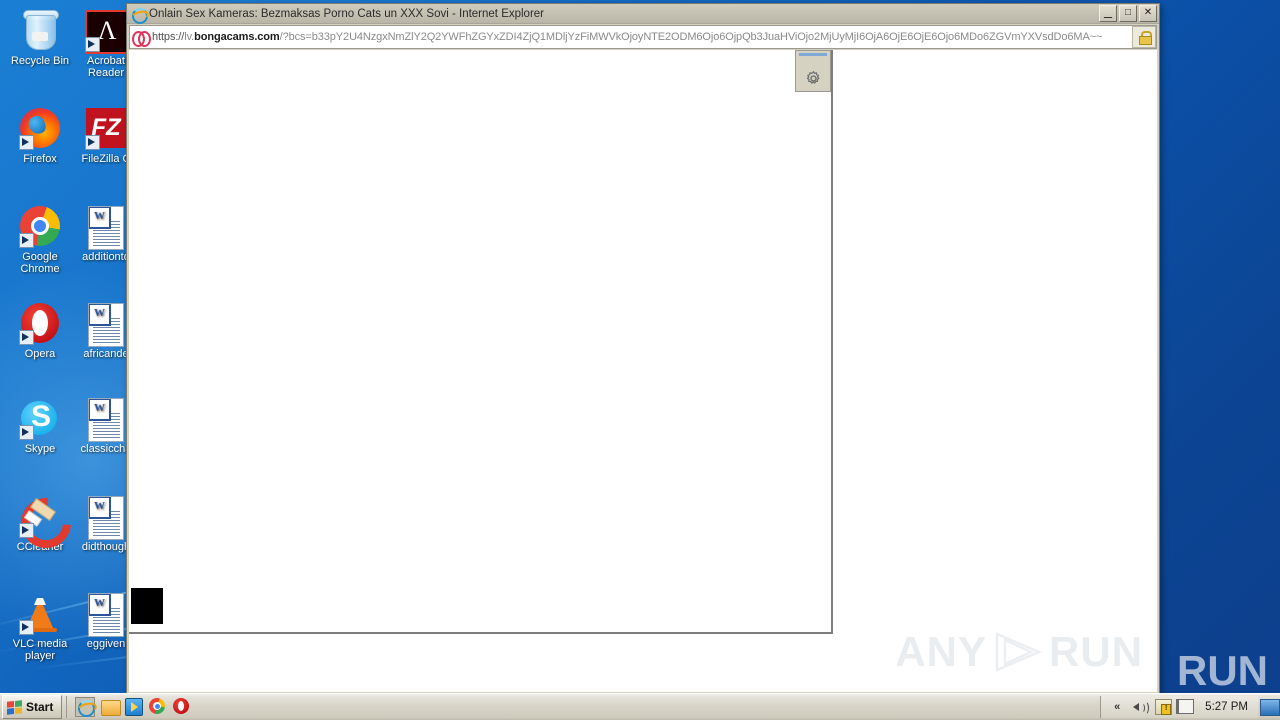 This screenshot has height=720, width=1280. Describe the element at coordinates (40, 354) in the screenshot. I see `desktop-icon-label: Opera` at that location.